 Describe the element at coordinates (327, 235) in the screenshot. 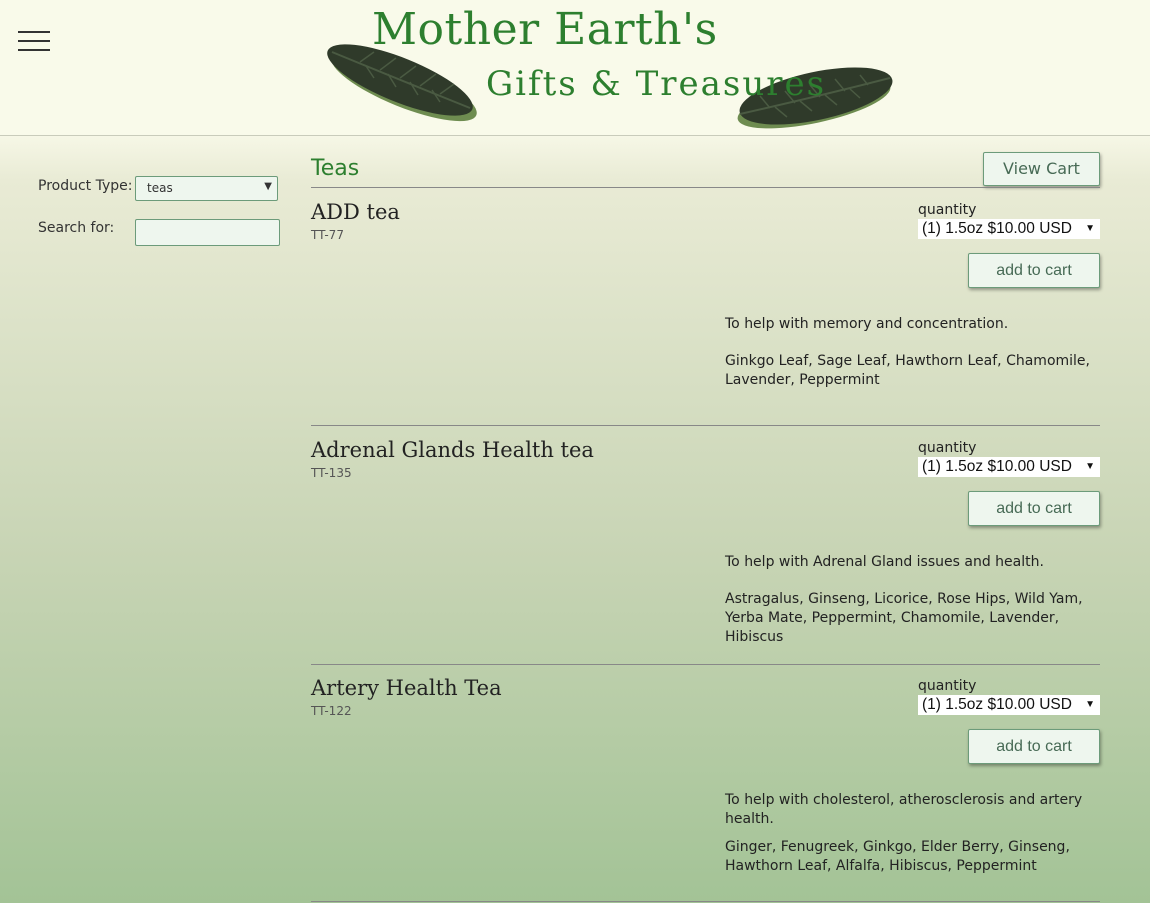

I see `product-sku: TT-77` at that location.